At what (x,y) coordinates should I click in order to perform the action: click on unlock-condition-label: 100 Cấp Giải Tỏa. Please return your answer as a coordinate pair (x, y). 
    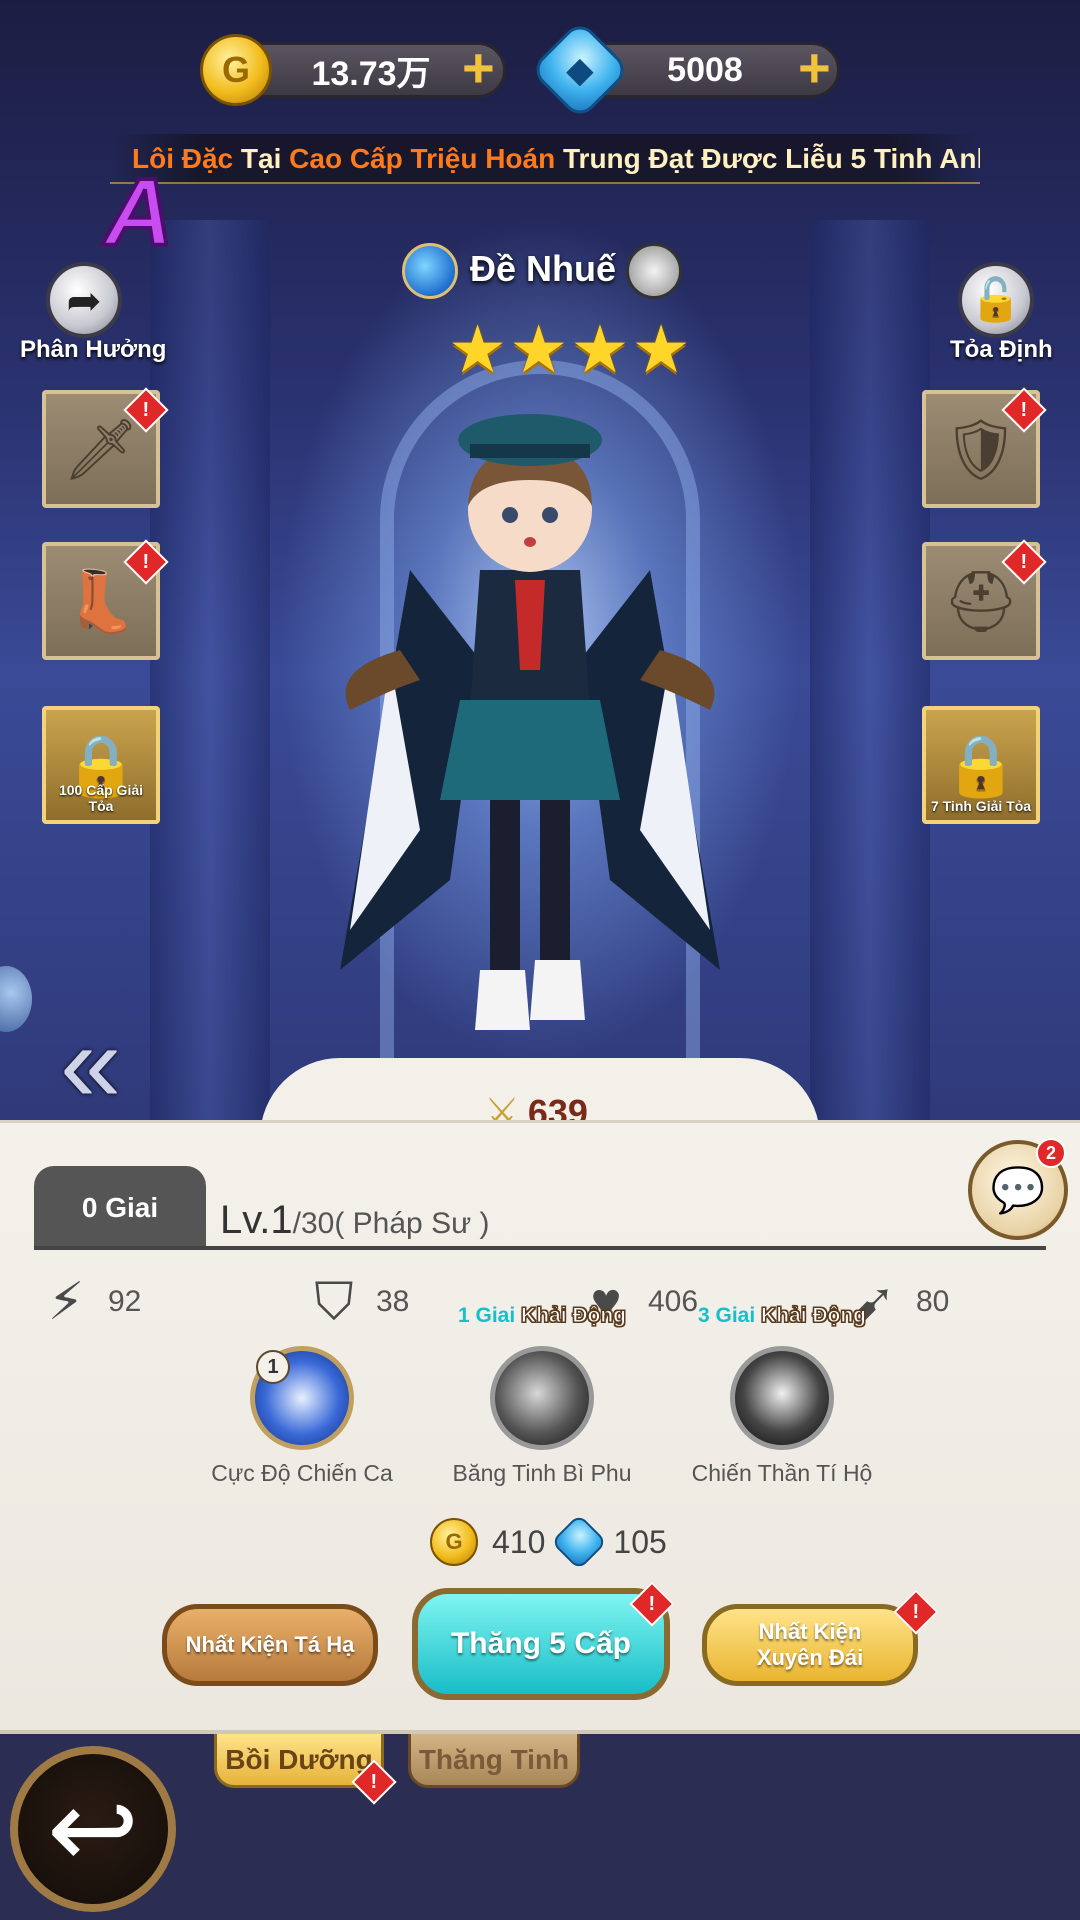
    Looking at the image, I should click on (101, 798).